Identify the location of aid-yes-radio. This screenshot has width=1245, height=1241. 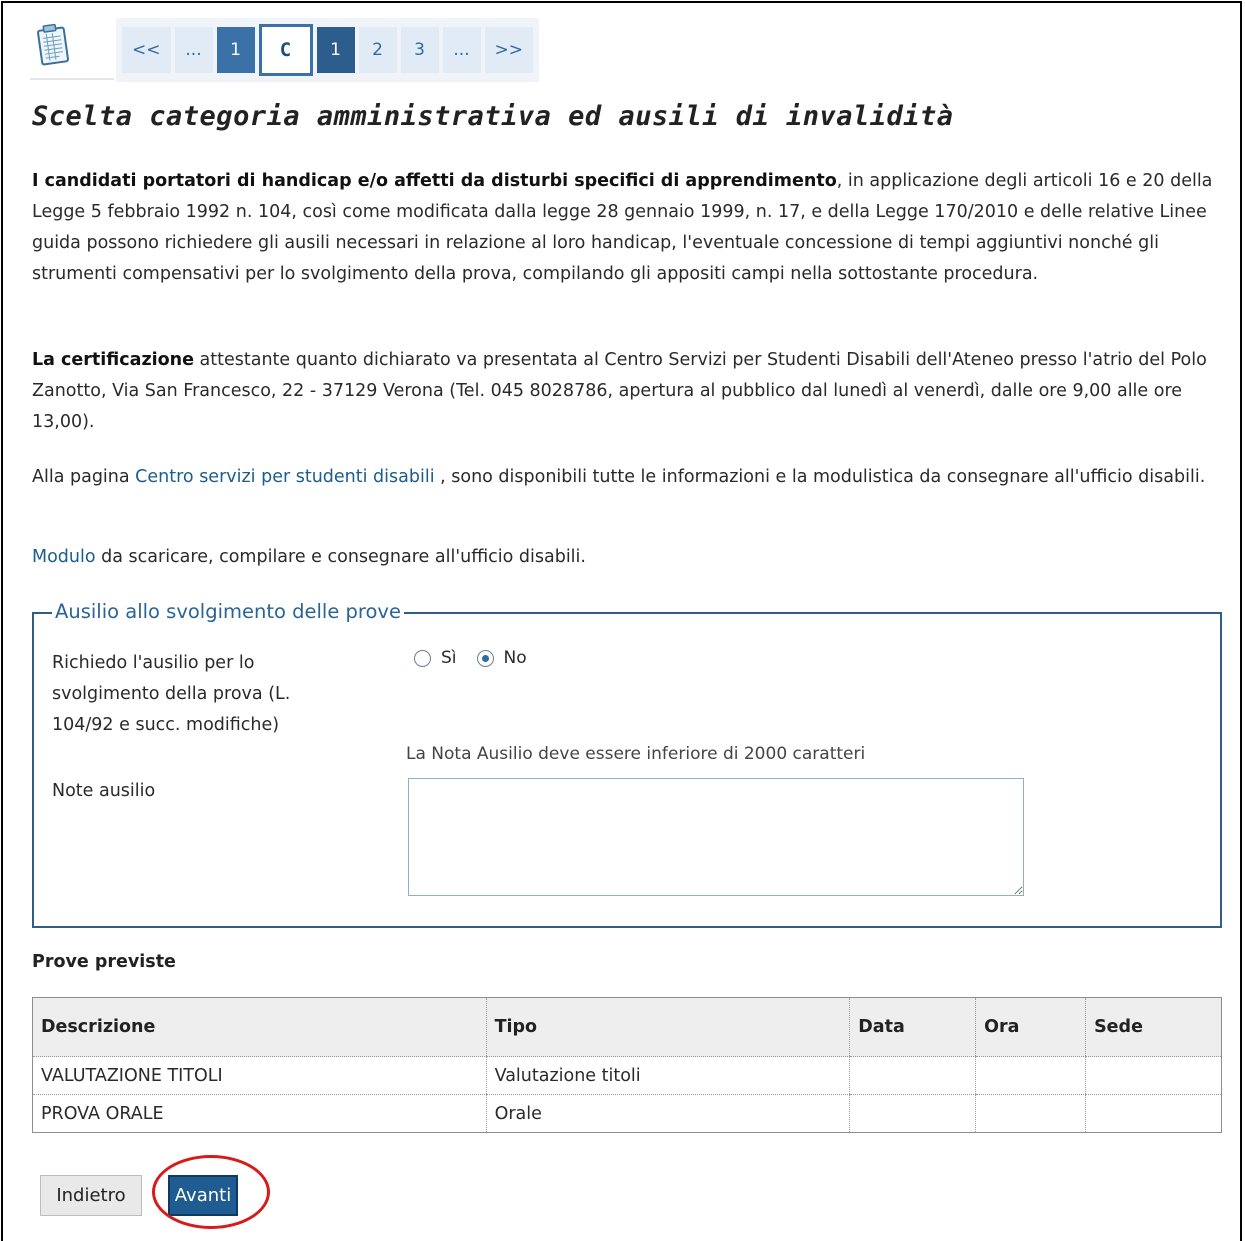
(422, 658).